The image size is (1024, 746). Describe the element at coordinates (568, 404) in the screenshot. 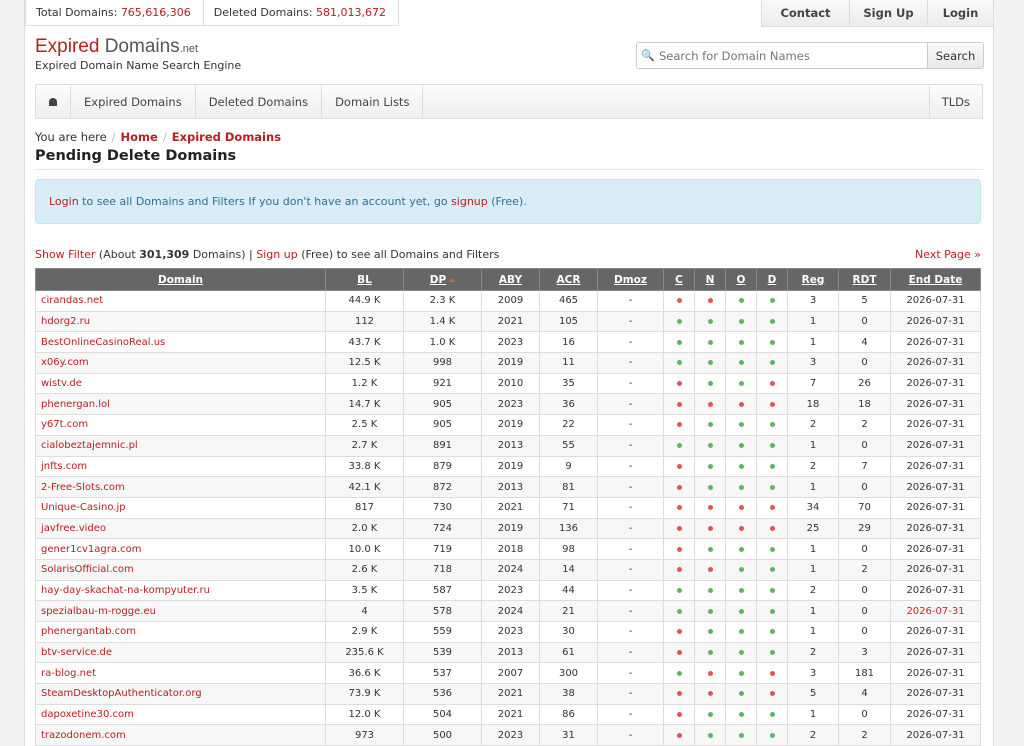

I see `archive-crawl-cell: 36` at that location.